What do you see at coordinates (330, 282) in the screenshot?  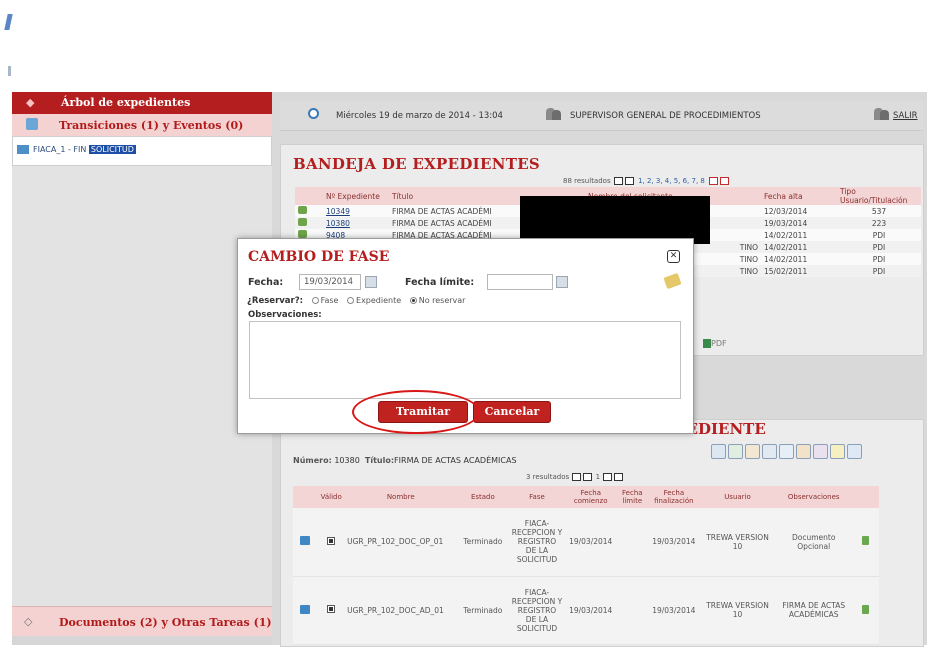 I see `fecha-input` at bounding box center [330, 282].